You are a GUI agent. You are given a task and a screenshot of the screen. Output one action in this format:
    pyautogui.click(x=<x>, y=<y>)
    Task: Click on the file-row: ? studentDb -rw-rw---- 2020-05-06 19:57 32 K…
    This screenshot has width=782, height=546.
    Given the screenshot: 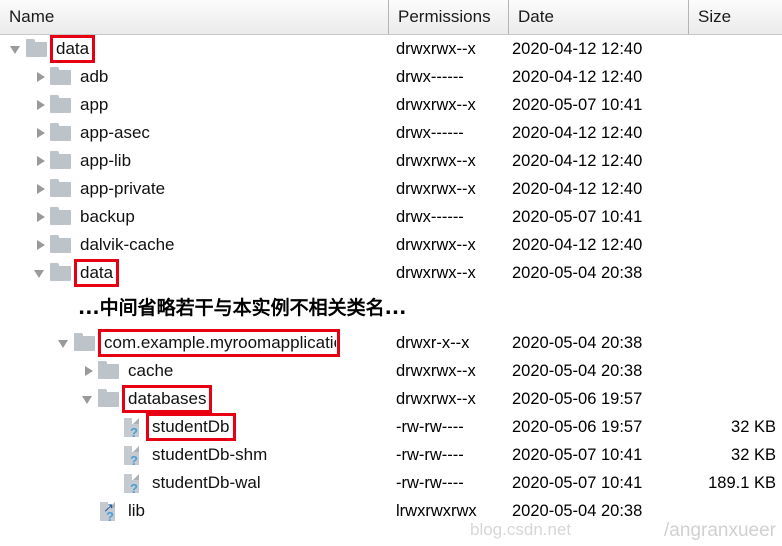 What is the action you would take?
    pyautogui.click(x=391, y=427)
    